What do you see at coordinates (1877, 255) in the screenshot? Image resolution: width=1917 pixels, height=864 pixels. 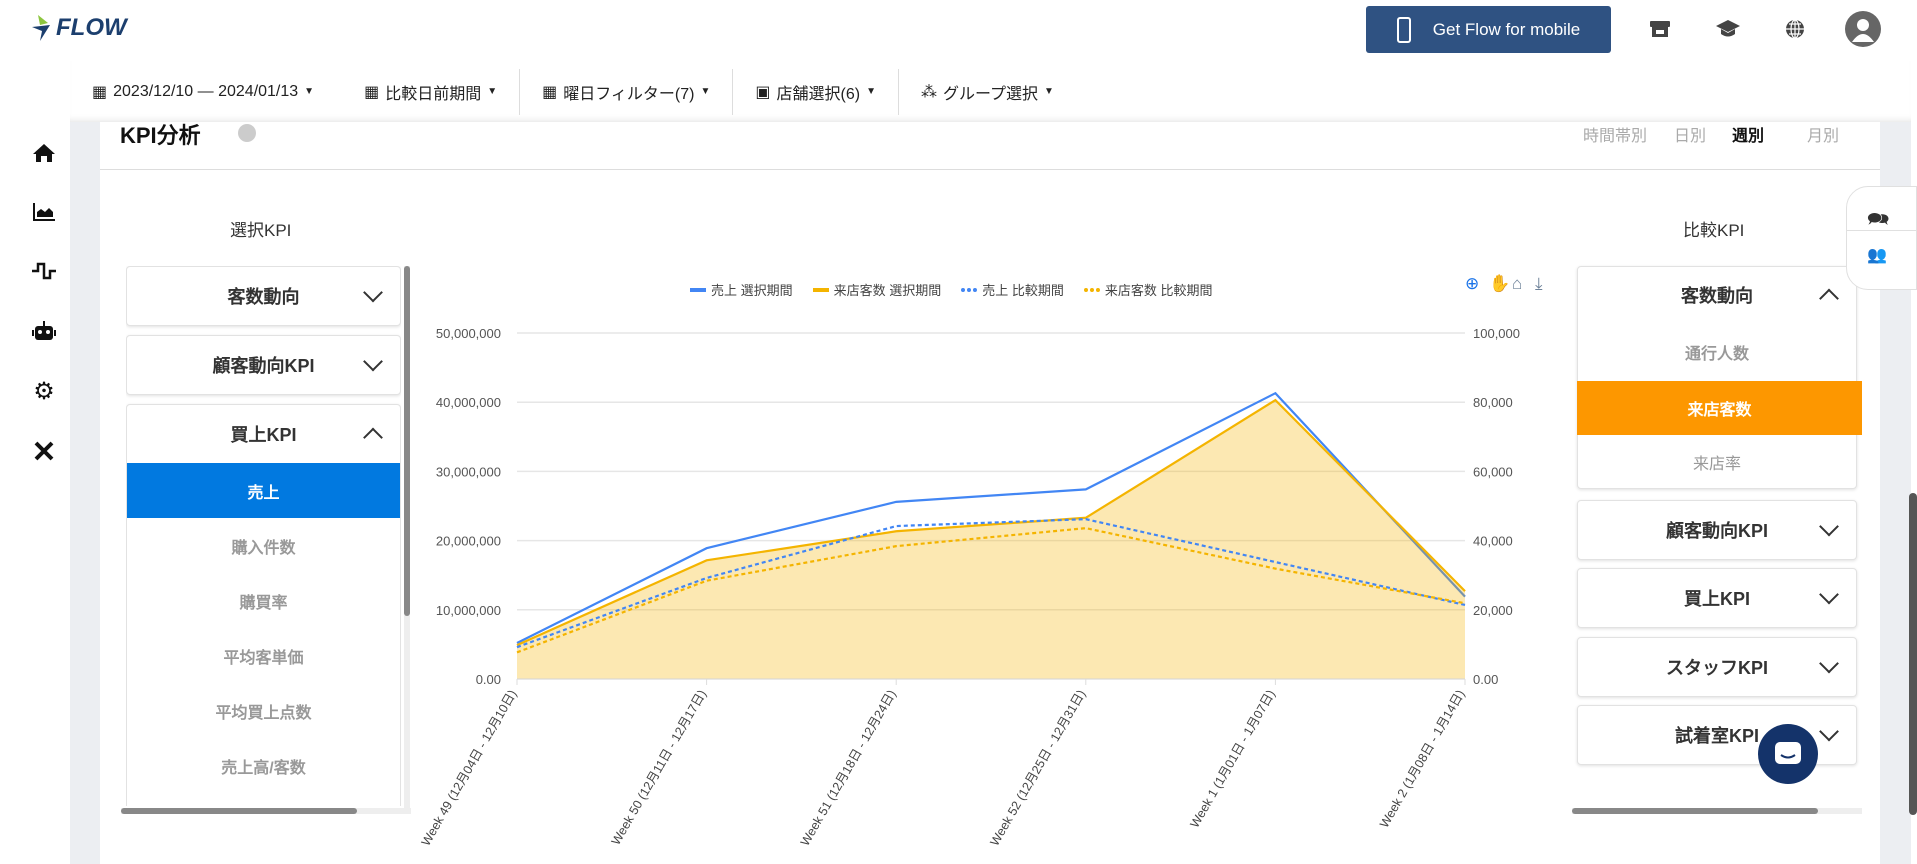 I see `users-icon: 👥` at bounding box center [1877, 255].